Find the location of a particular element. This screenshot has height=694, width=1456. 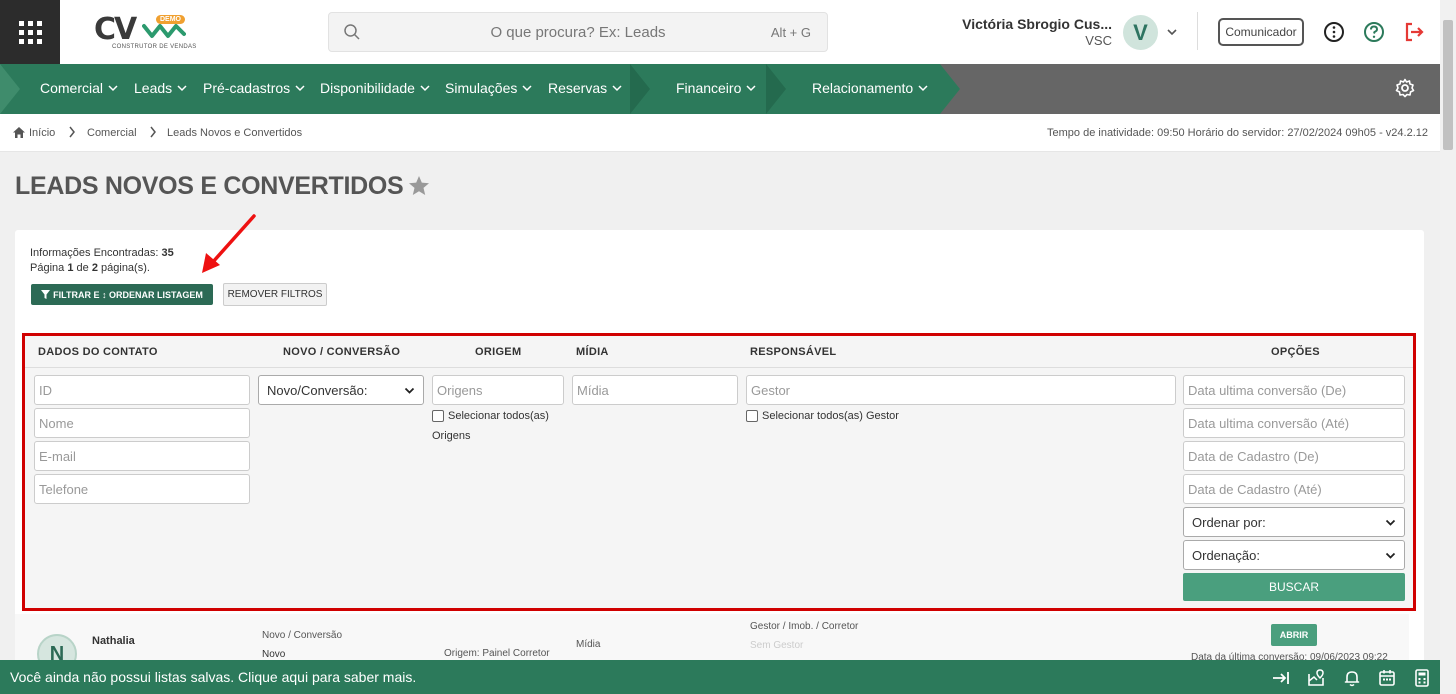

novo-conversao-value: Novo/Conversão: is located at coordinates (317, 390).